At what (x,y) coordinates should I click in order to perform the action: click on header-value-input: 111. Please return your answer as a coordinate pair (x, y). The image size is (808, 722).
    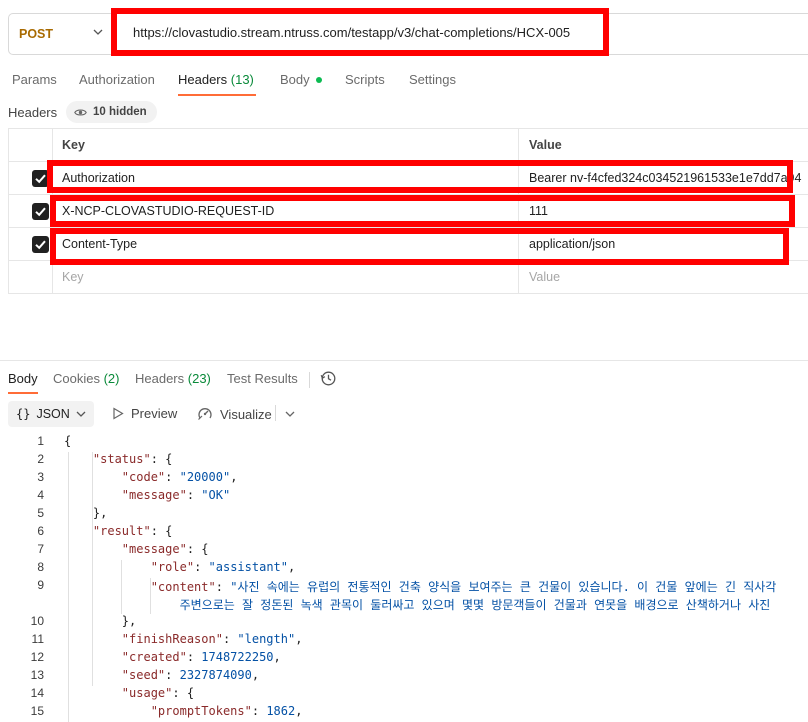
    Looking at the image, I should click on (663, 211).